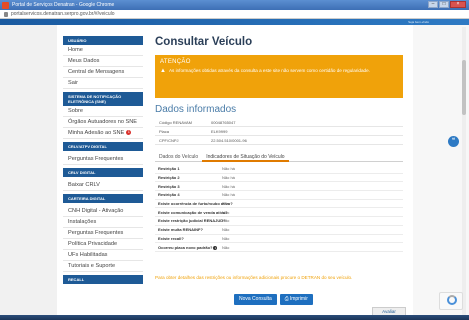 Image resolution: width=469 pixels, height=320 pixels. What do you see at coordinates (453, 141) in the screenshot?
I see `chat-icon: ❝` at bounding box center [453, 141].